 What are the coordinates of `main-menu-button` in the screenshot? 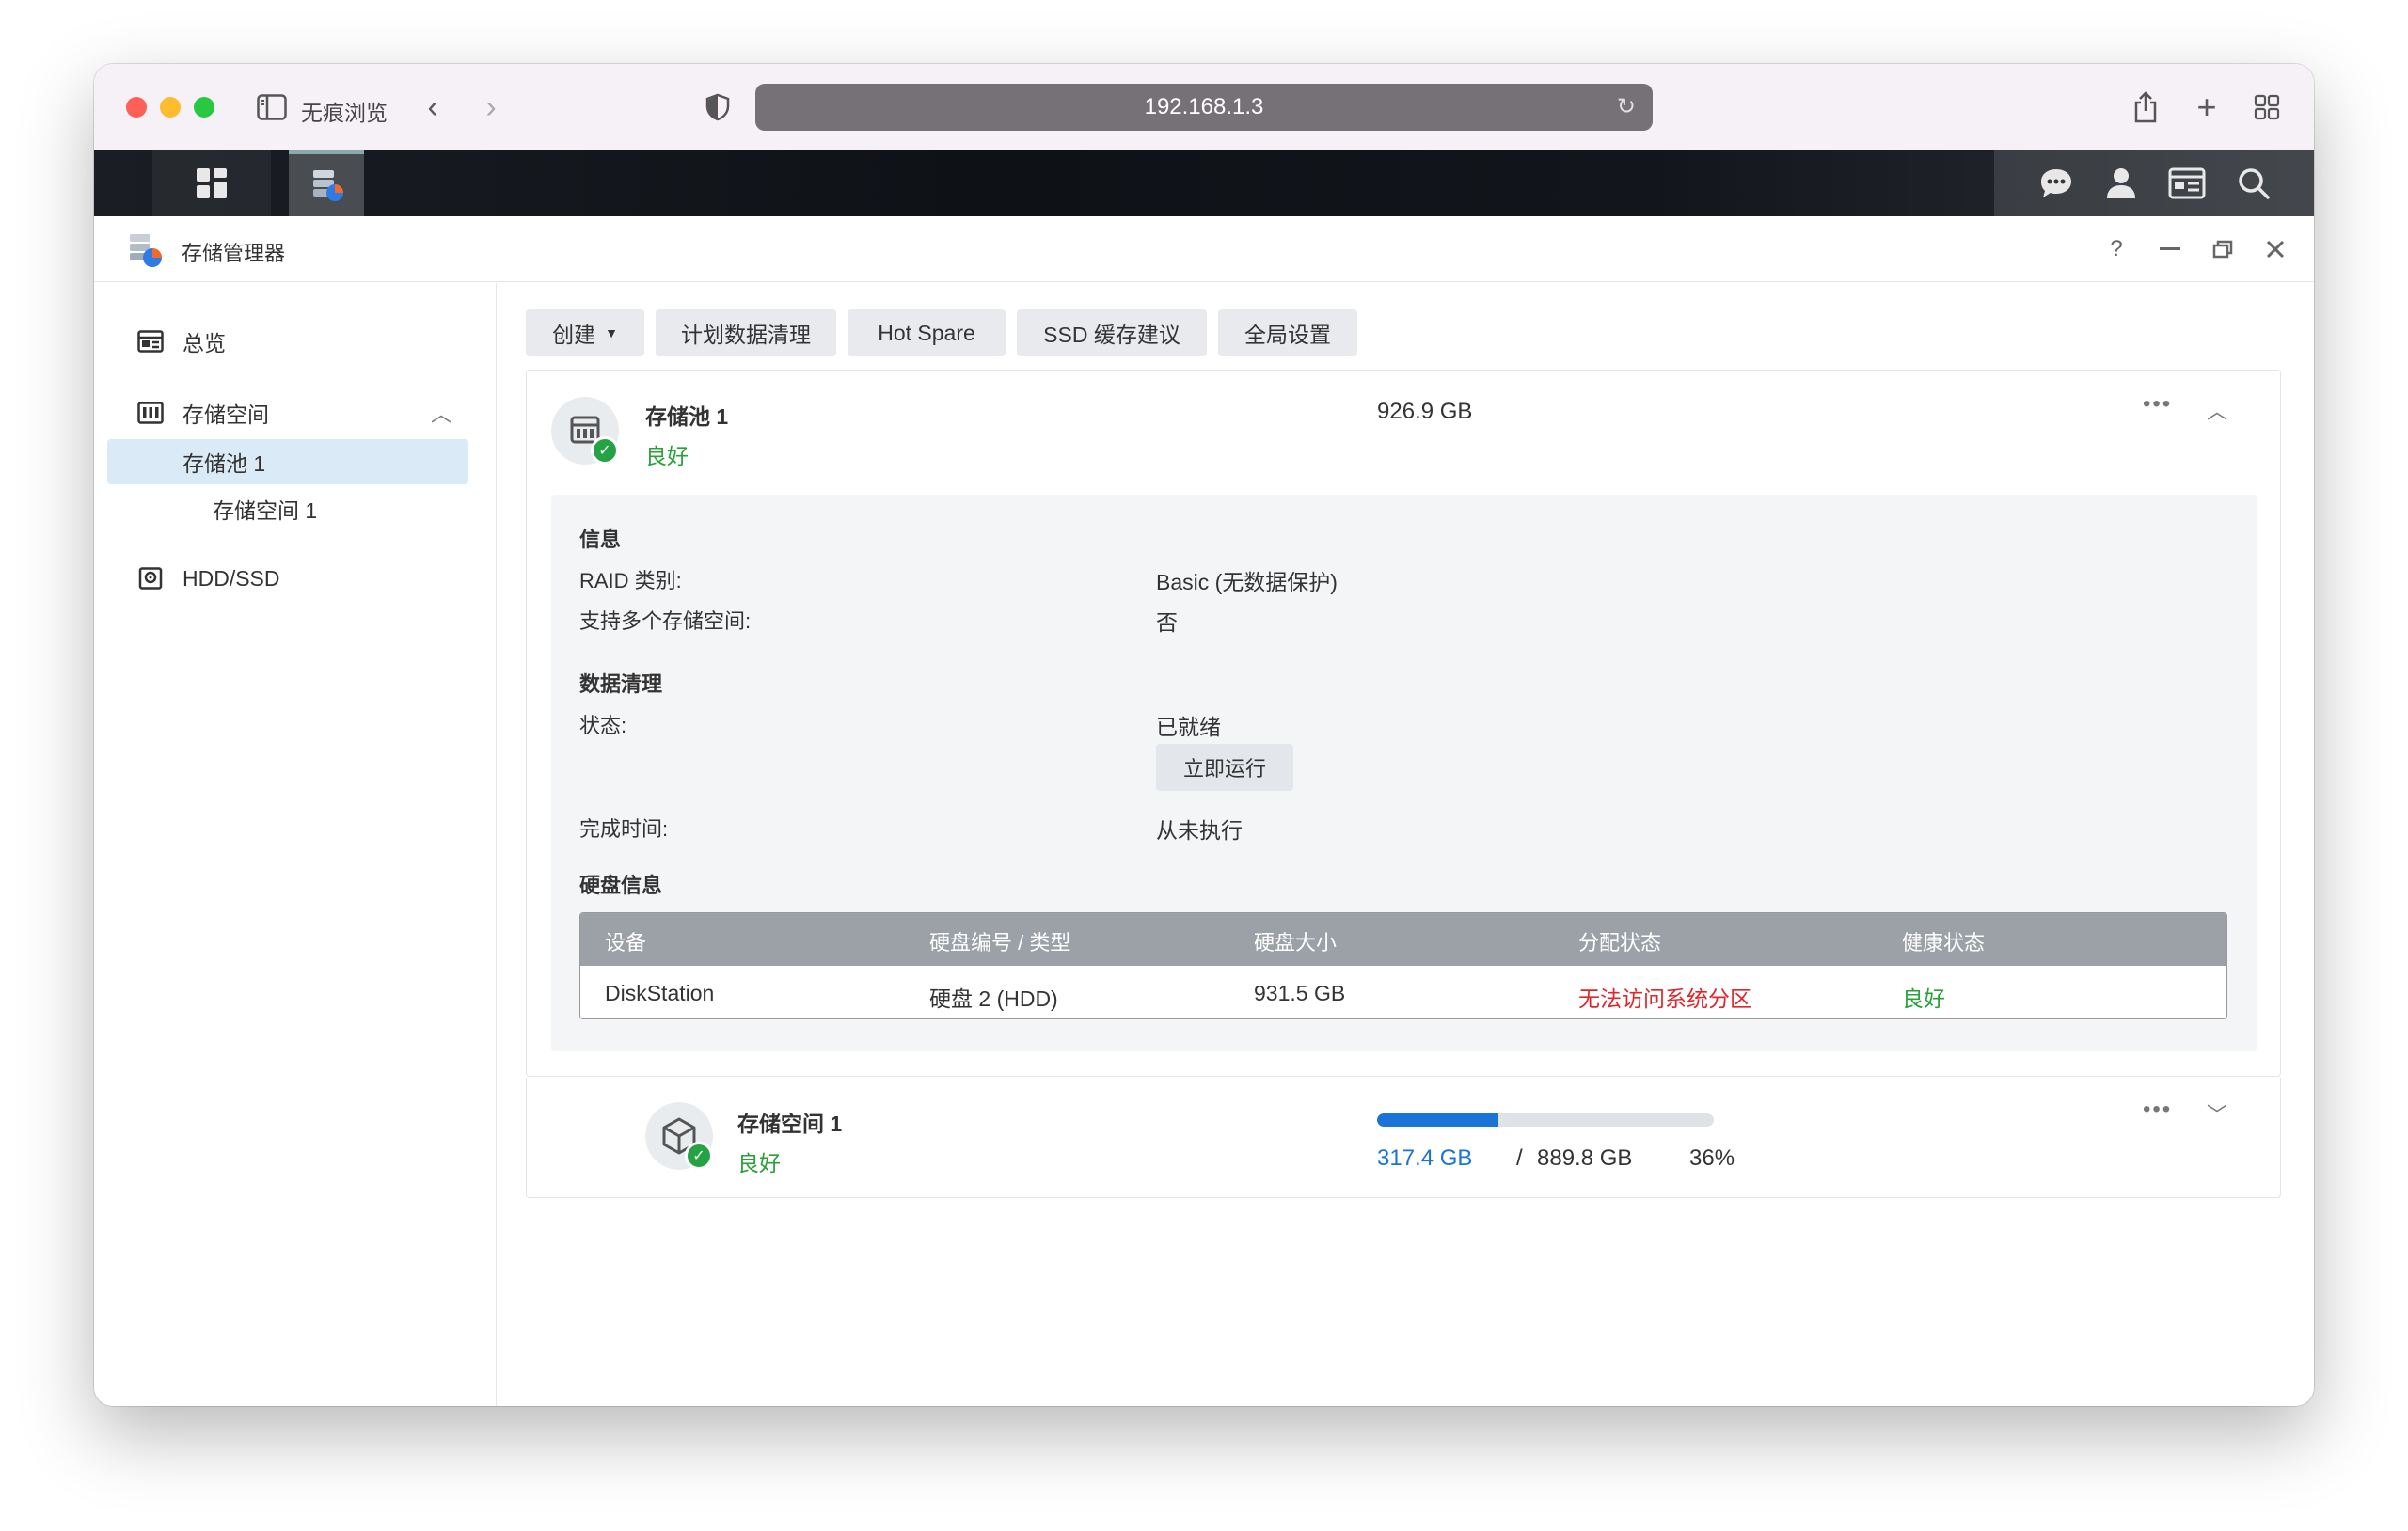 It's located at (212, 183).